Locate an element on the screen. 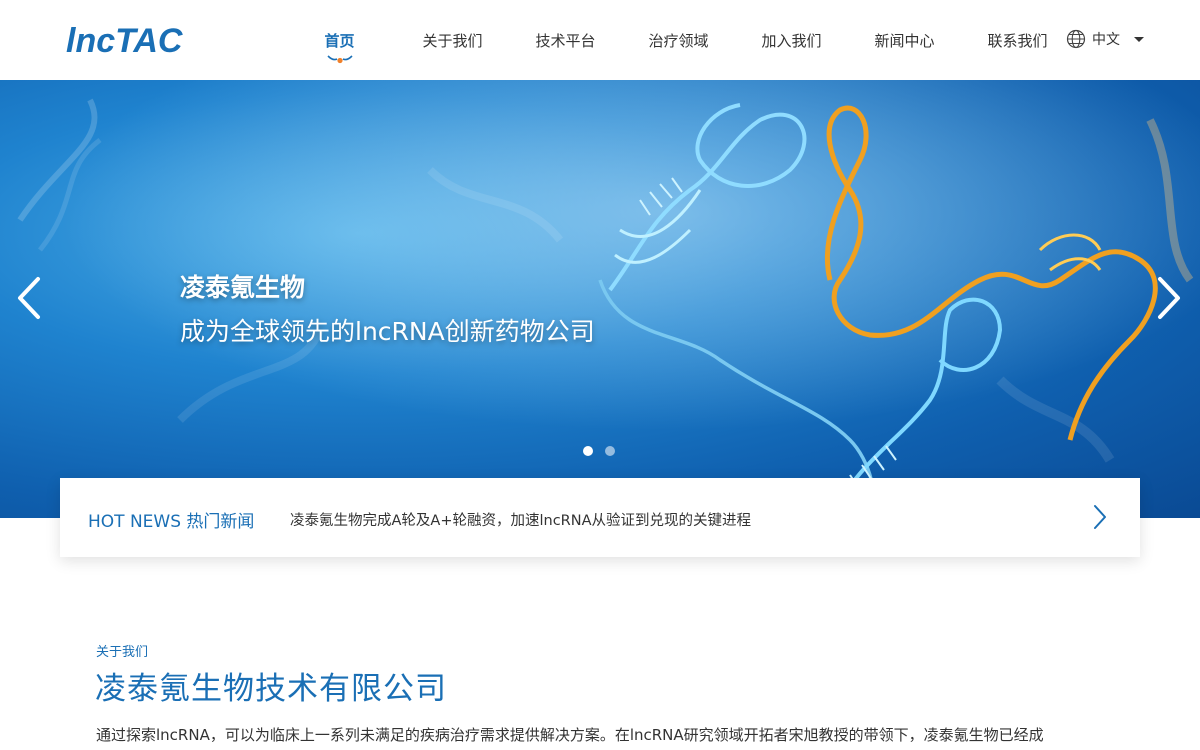 This screenshot has height=750, width=1200. nav-item-home: 首页 is located at coordinates (339, 46).